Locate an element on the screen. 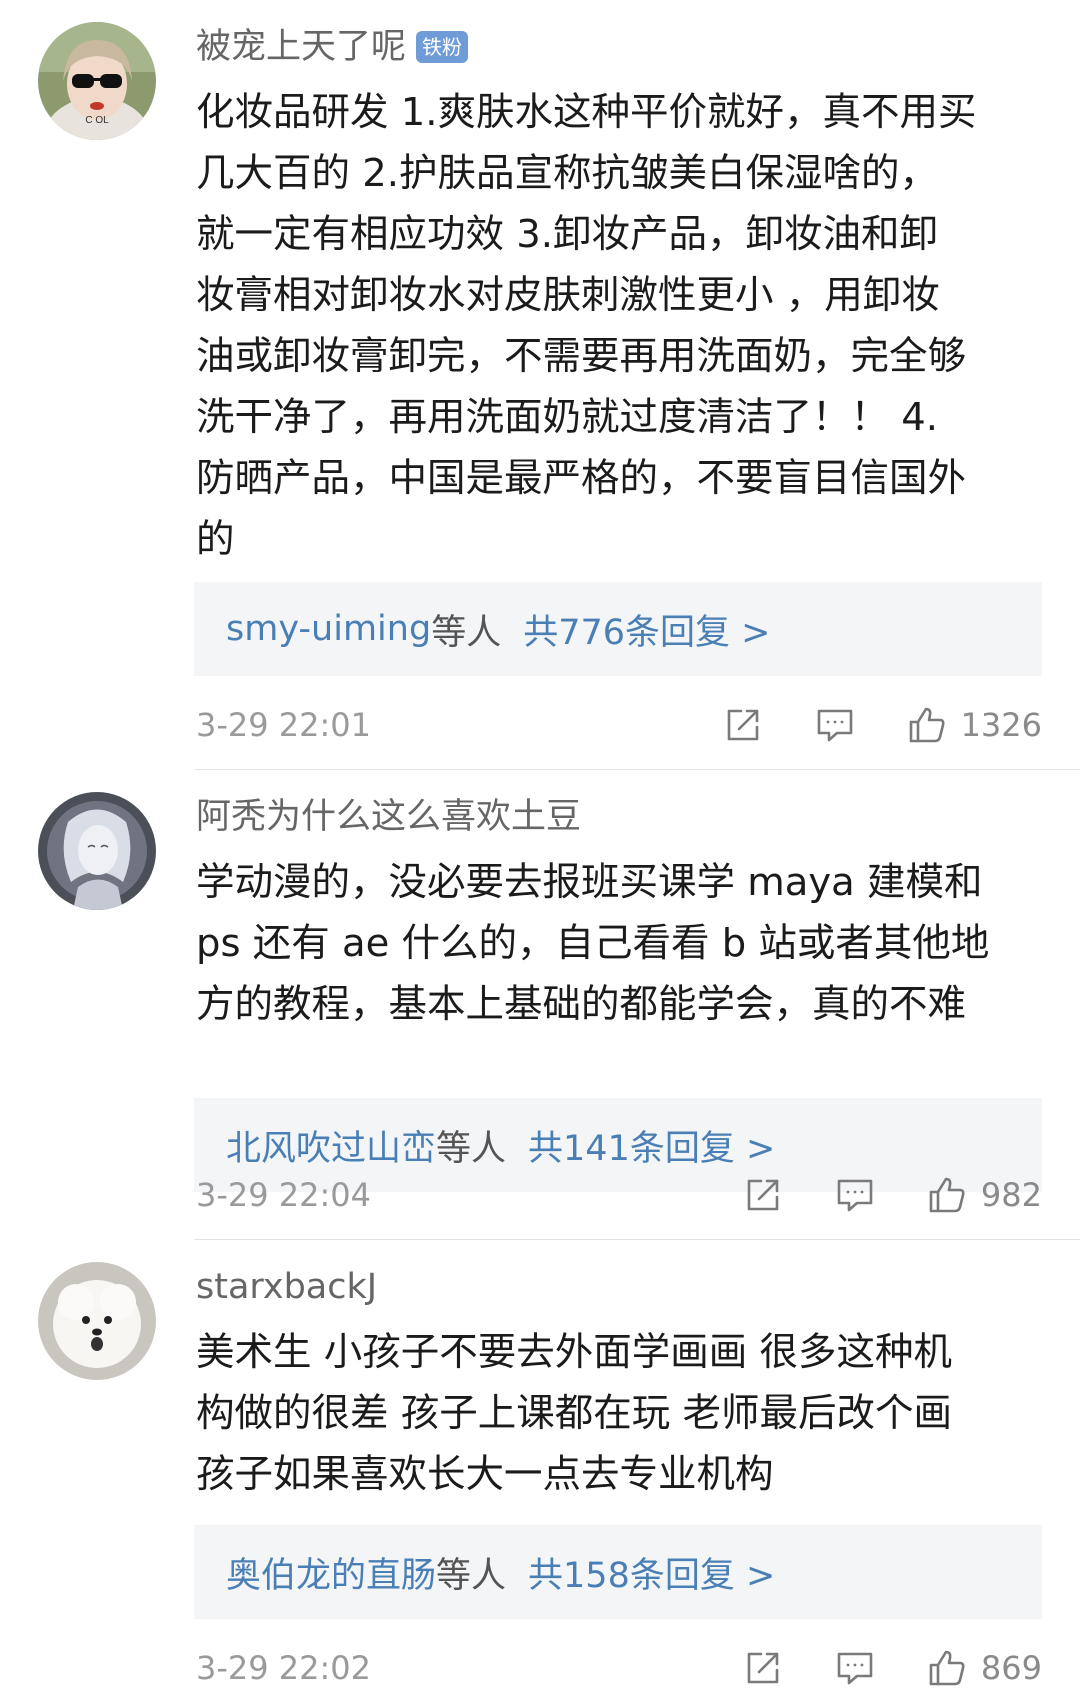  avatar: C OL is located at coordinates (97, 81).